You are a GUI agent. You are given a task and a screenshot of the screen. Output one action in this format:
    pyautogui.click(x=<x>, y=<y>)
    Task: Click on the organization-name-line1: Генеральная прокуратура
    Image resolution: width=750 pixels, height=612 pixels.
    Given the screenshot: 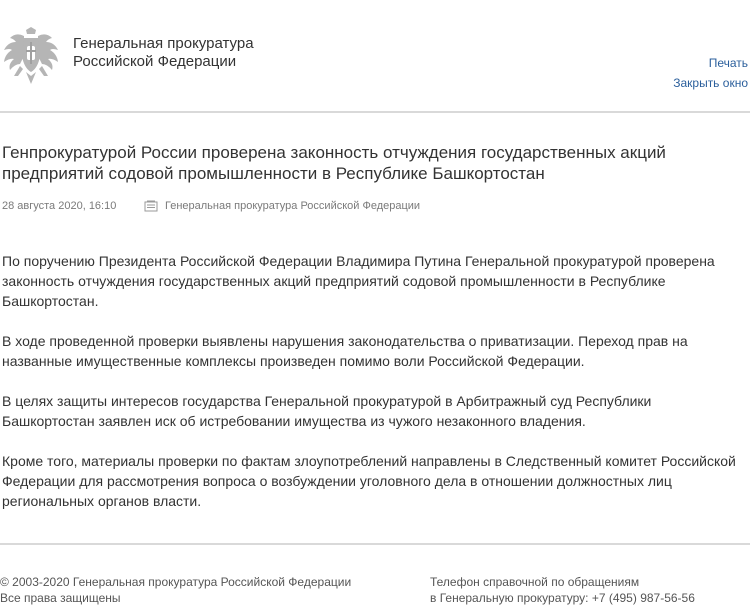 What is the action you would take?
    pyautogui.click(x=163, y=43)
    